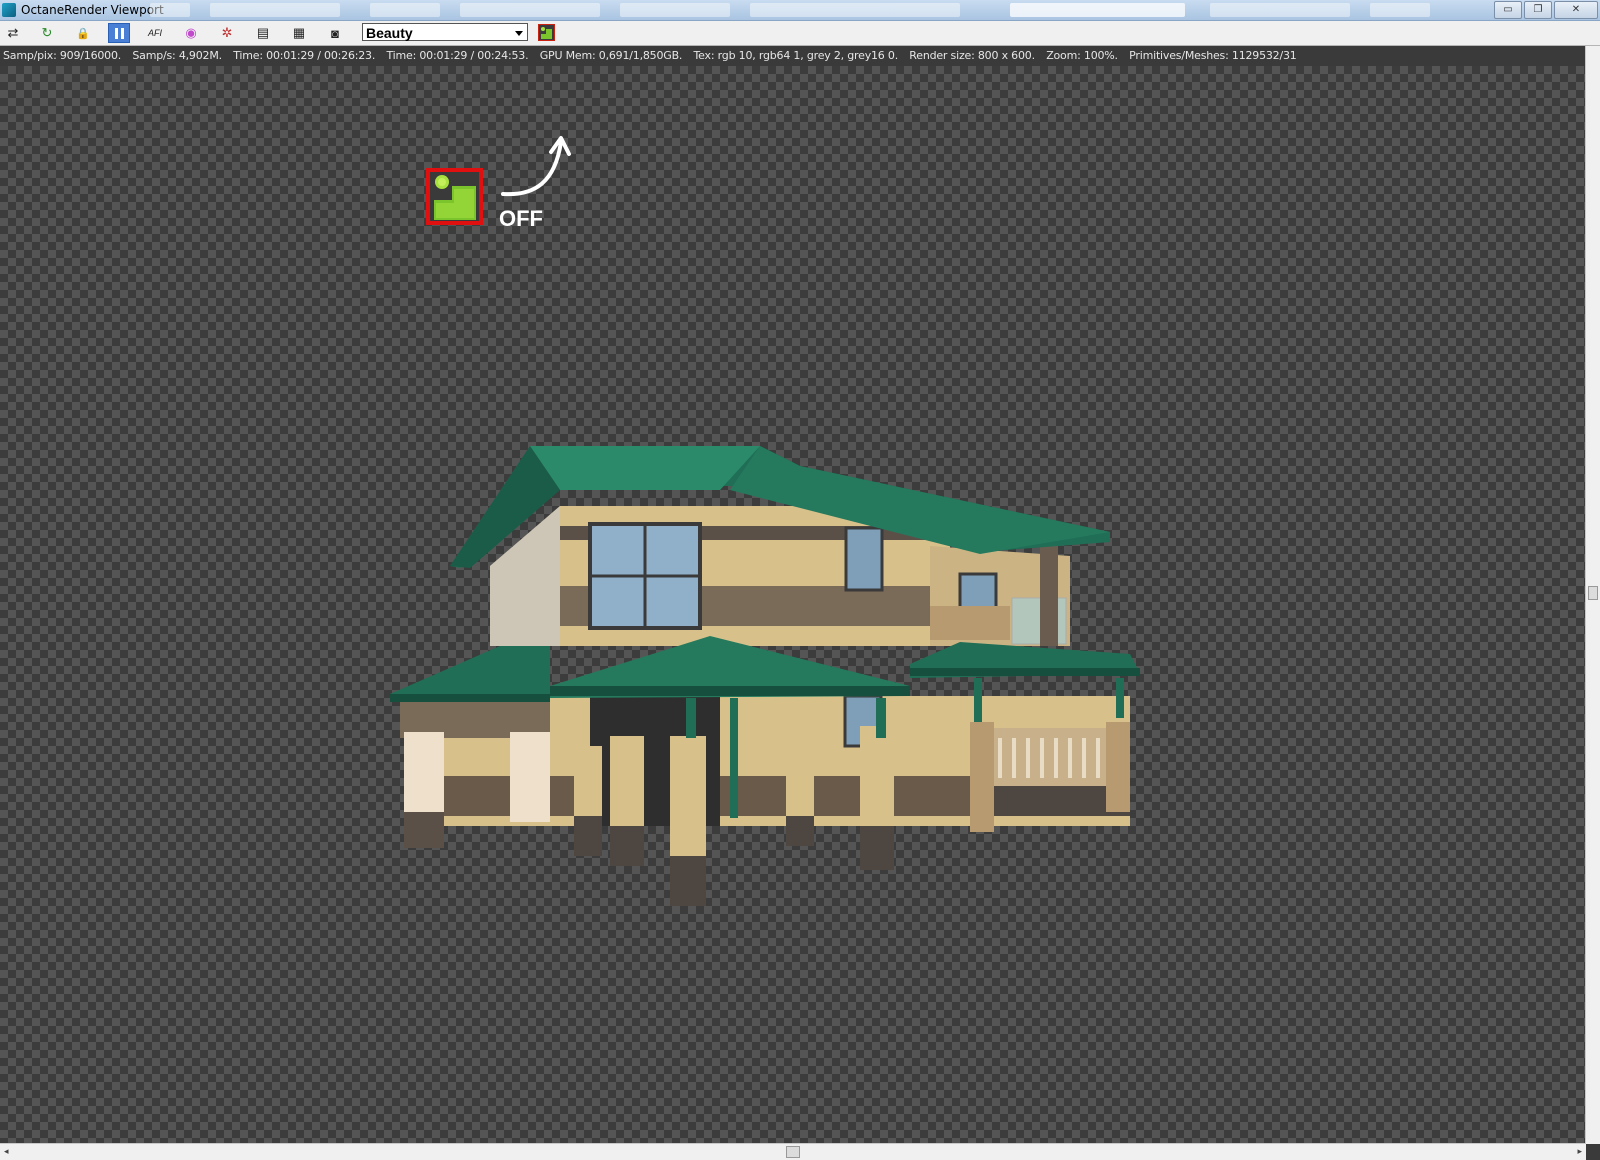  Describe the element at coordinates (536, 166) in the screenshot. I see `curved-arrow-icon` at that location.